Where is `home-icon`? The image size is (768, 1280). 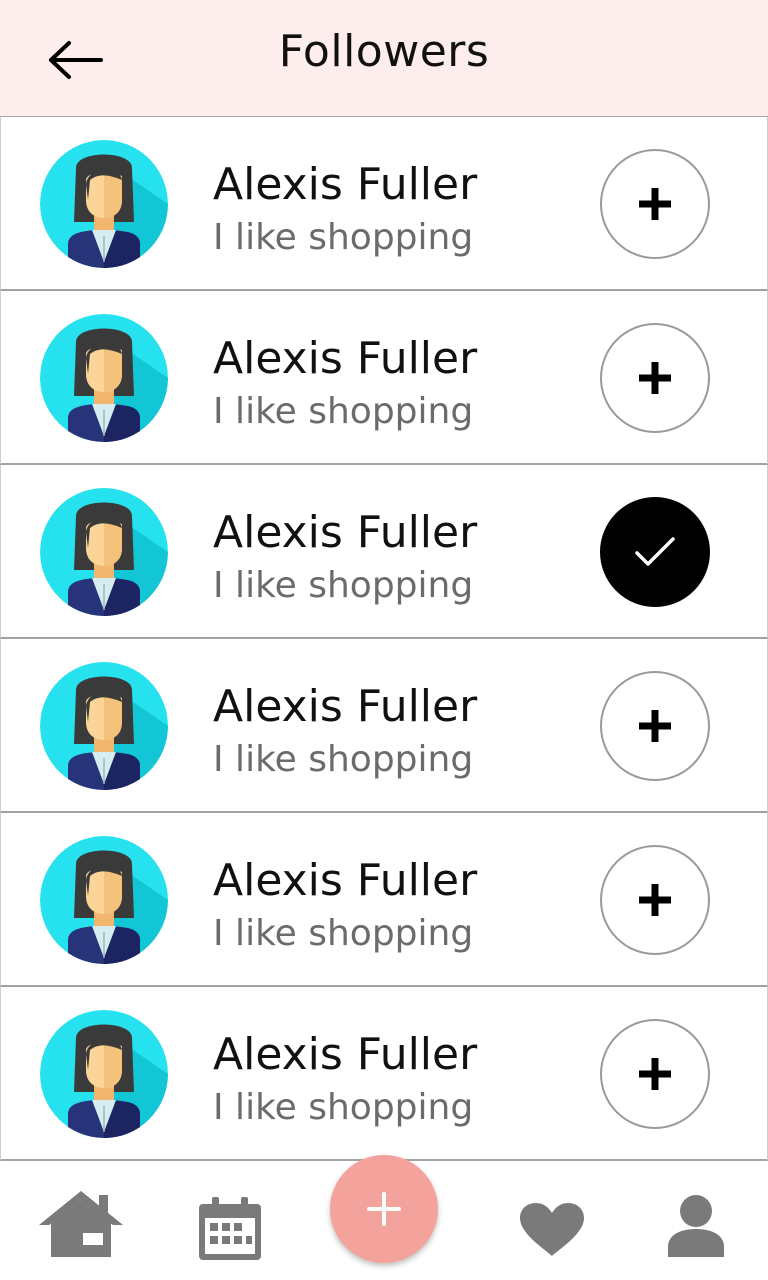 home-icon is located at coordinates (81, 1224).